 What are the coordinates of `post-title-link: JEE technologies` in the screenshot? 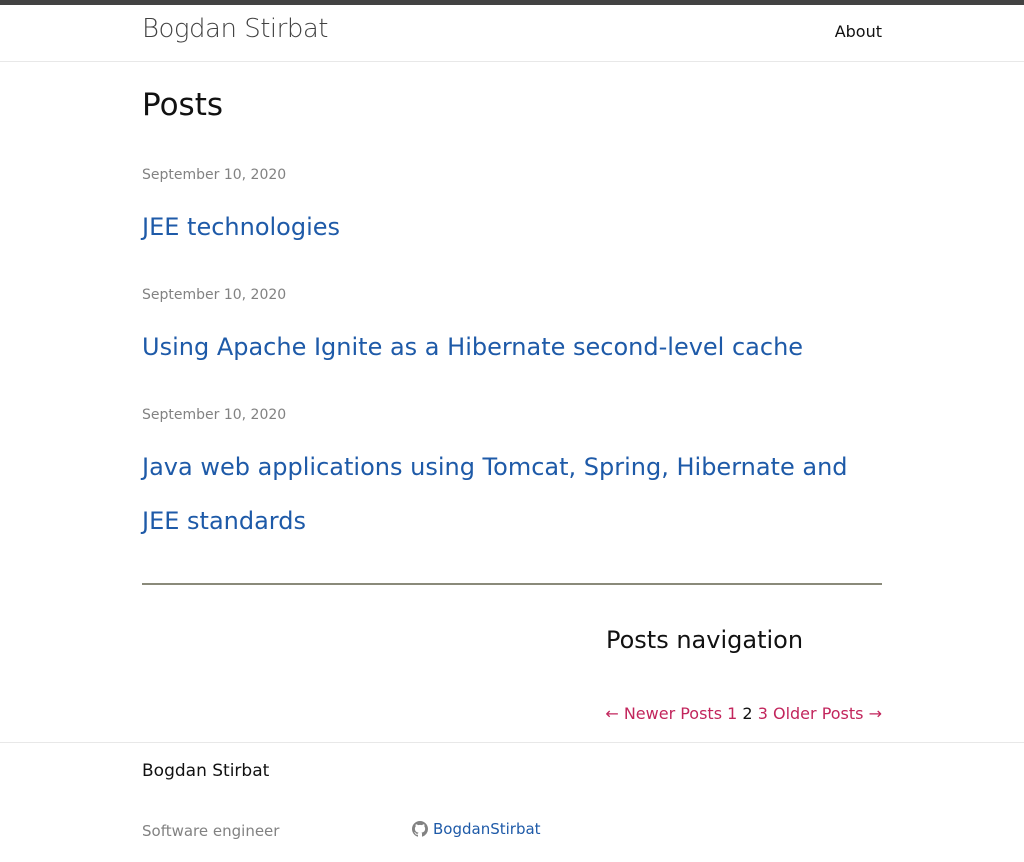 It's located at (512, 227).